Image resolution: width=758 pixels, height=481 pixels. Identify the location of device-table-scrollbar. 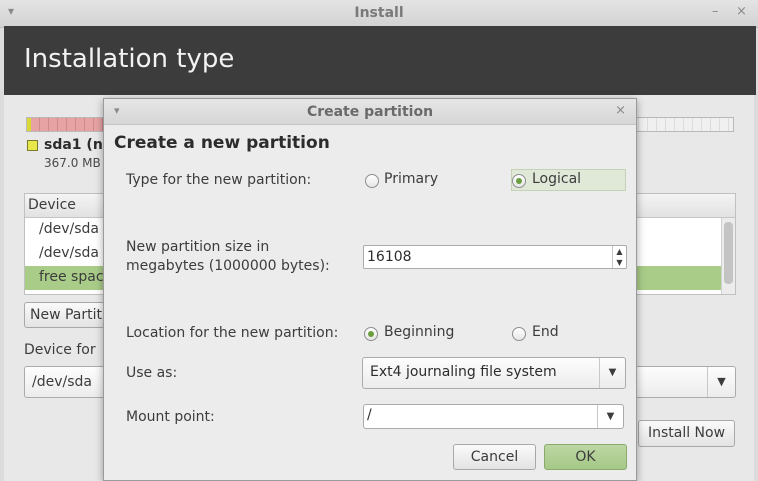
(728, 256).